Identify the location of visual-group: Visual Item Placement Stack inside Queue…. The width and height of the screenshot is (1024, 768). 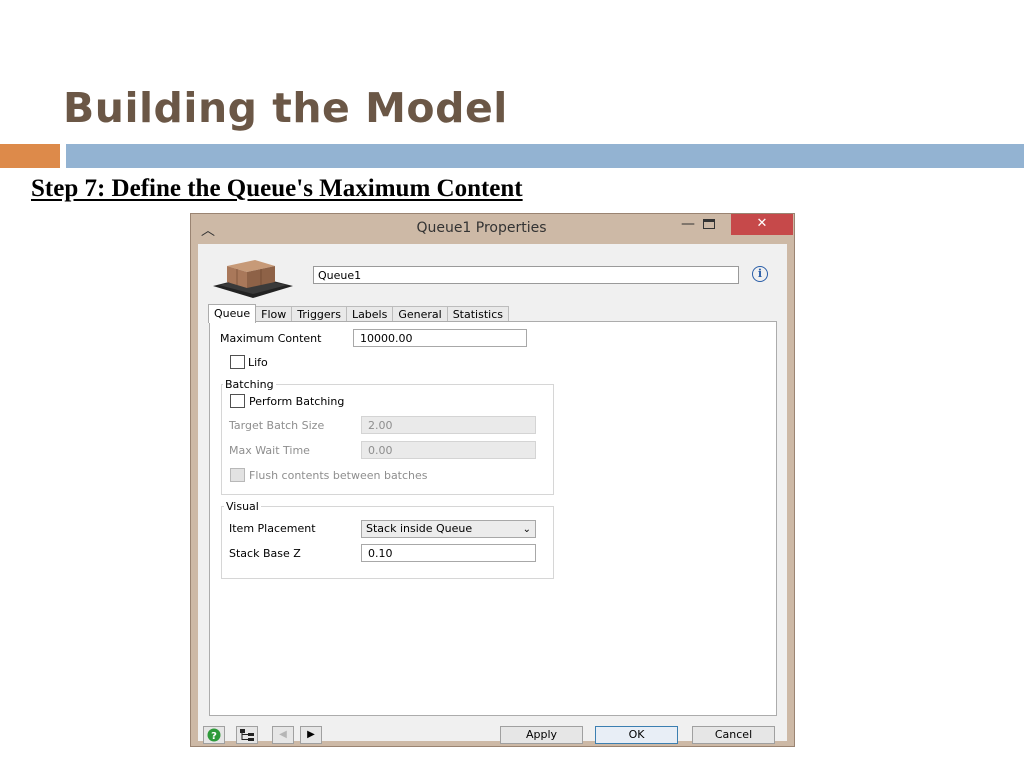
(387, 539).